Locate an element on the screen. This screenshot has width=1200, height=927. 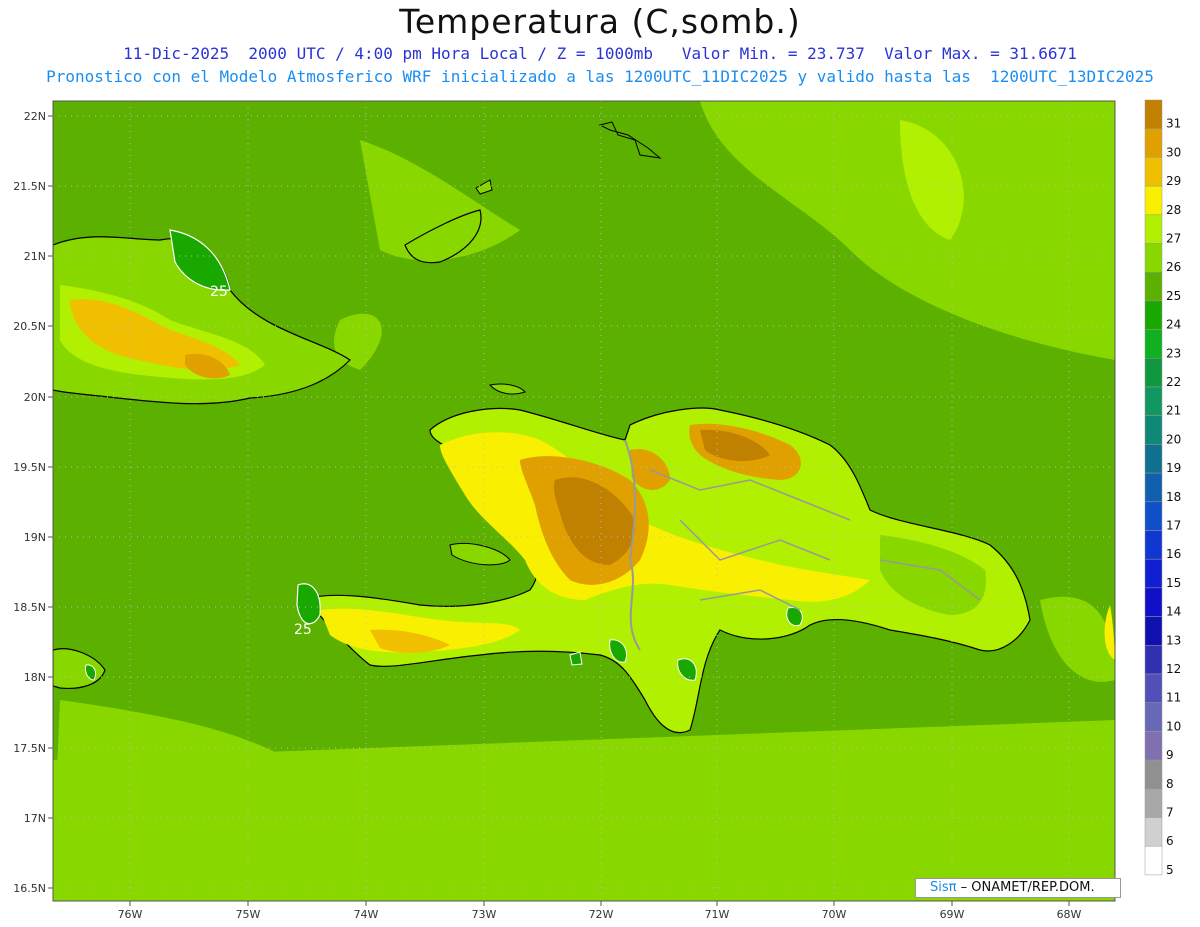
lat-label: 18.5N is located at coordinates (29, 607).